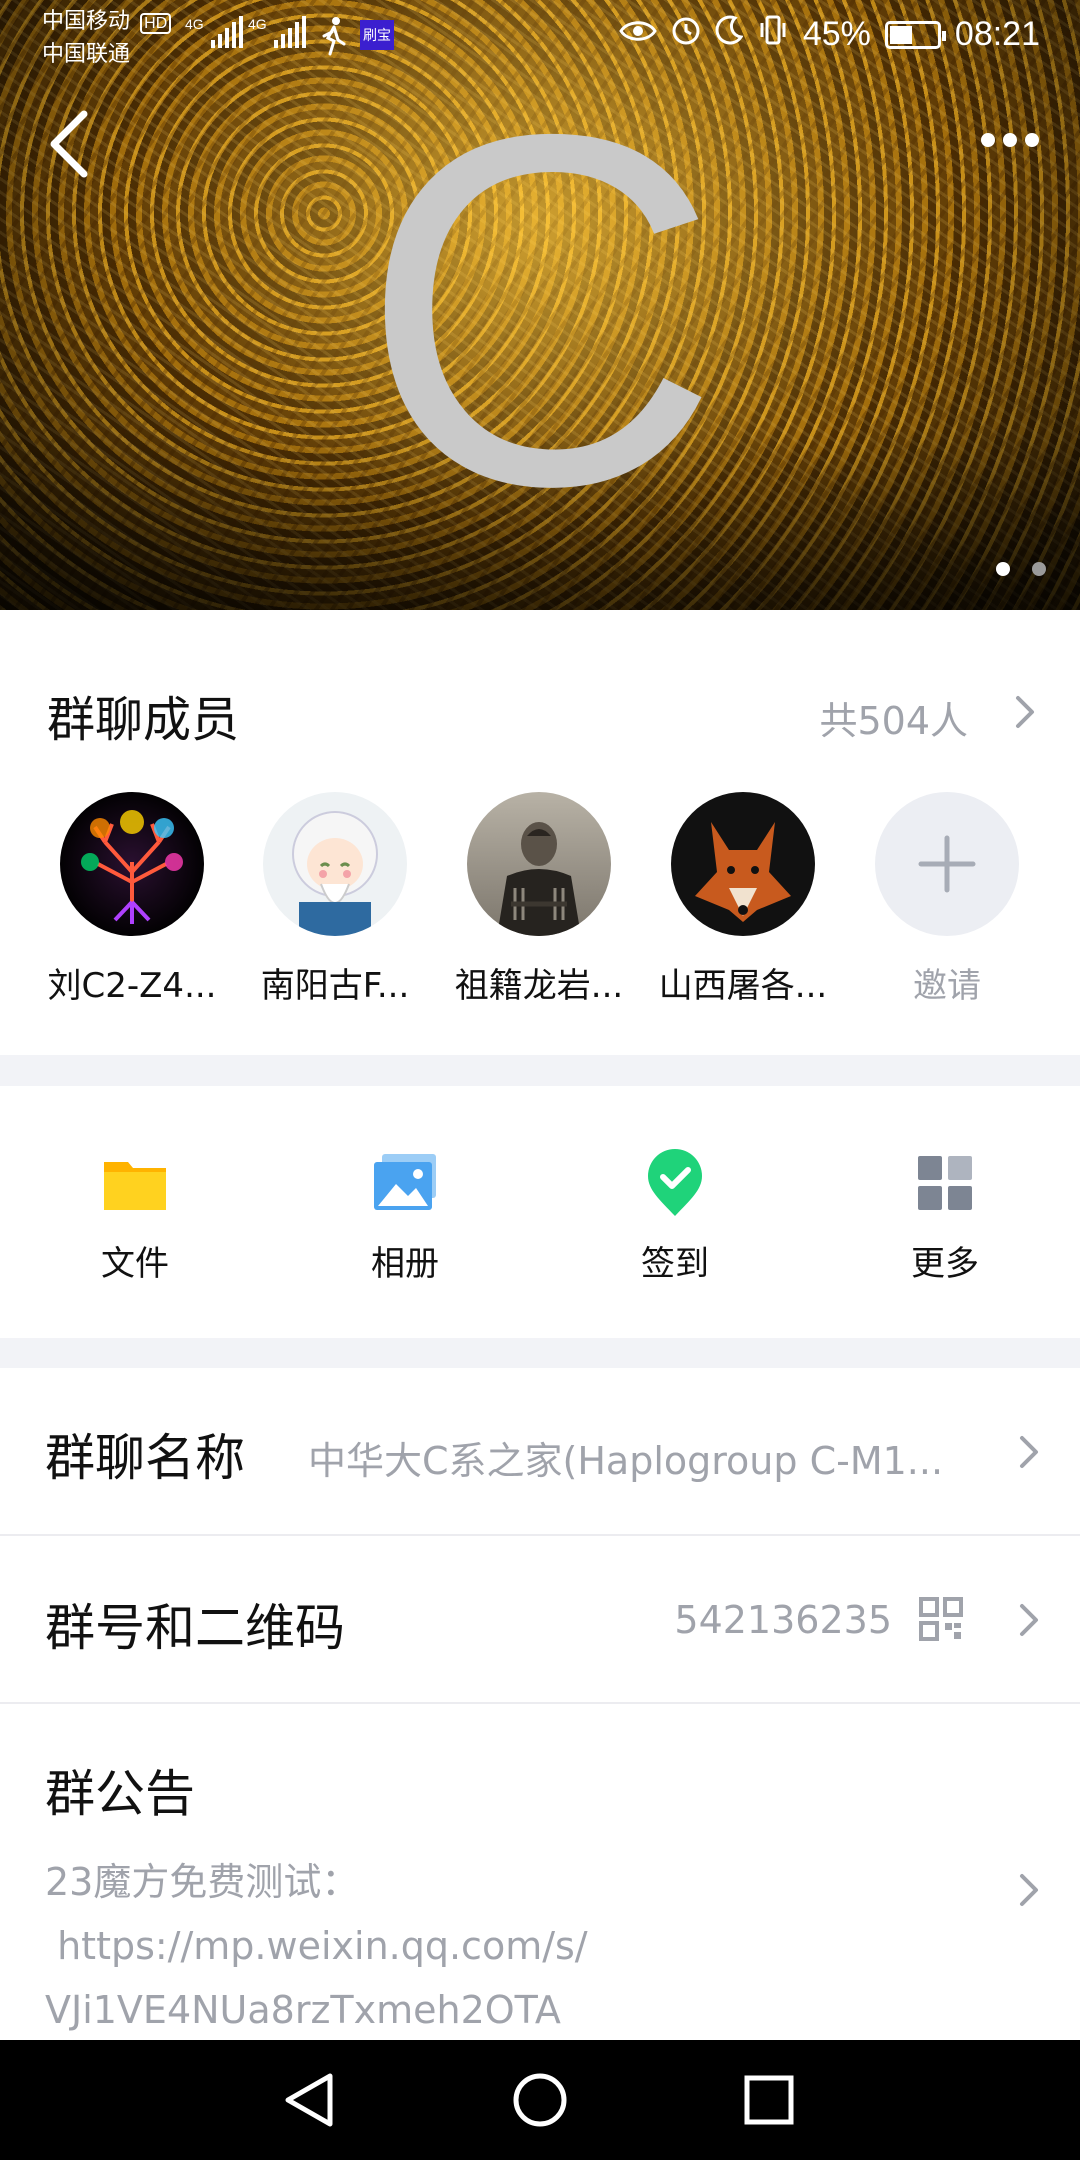 The width and height of the screenshot is (1080, 2160). What do you see at coordinates (120, 1794) in the screenshot?
I see `group-notice-label: 群公告` at bounding box center [120, 1794].